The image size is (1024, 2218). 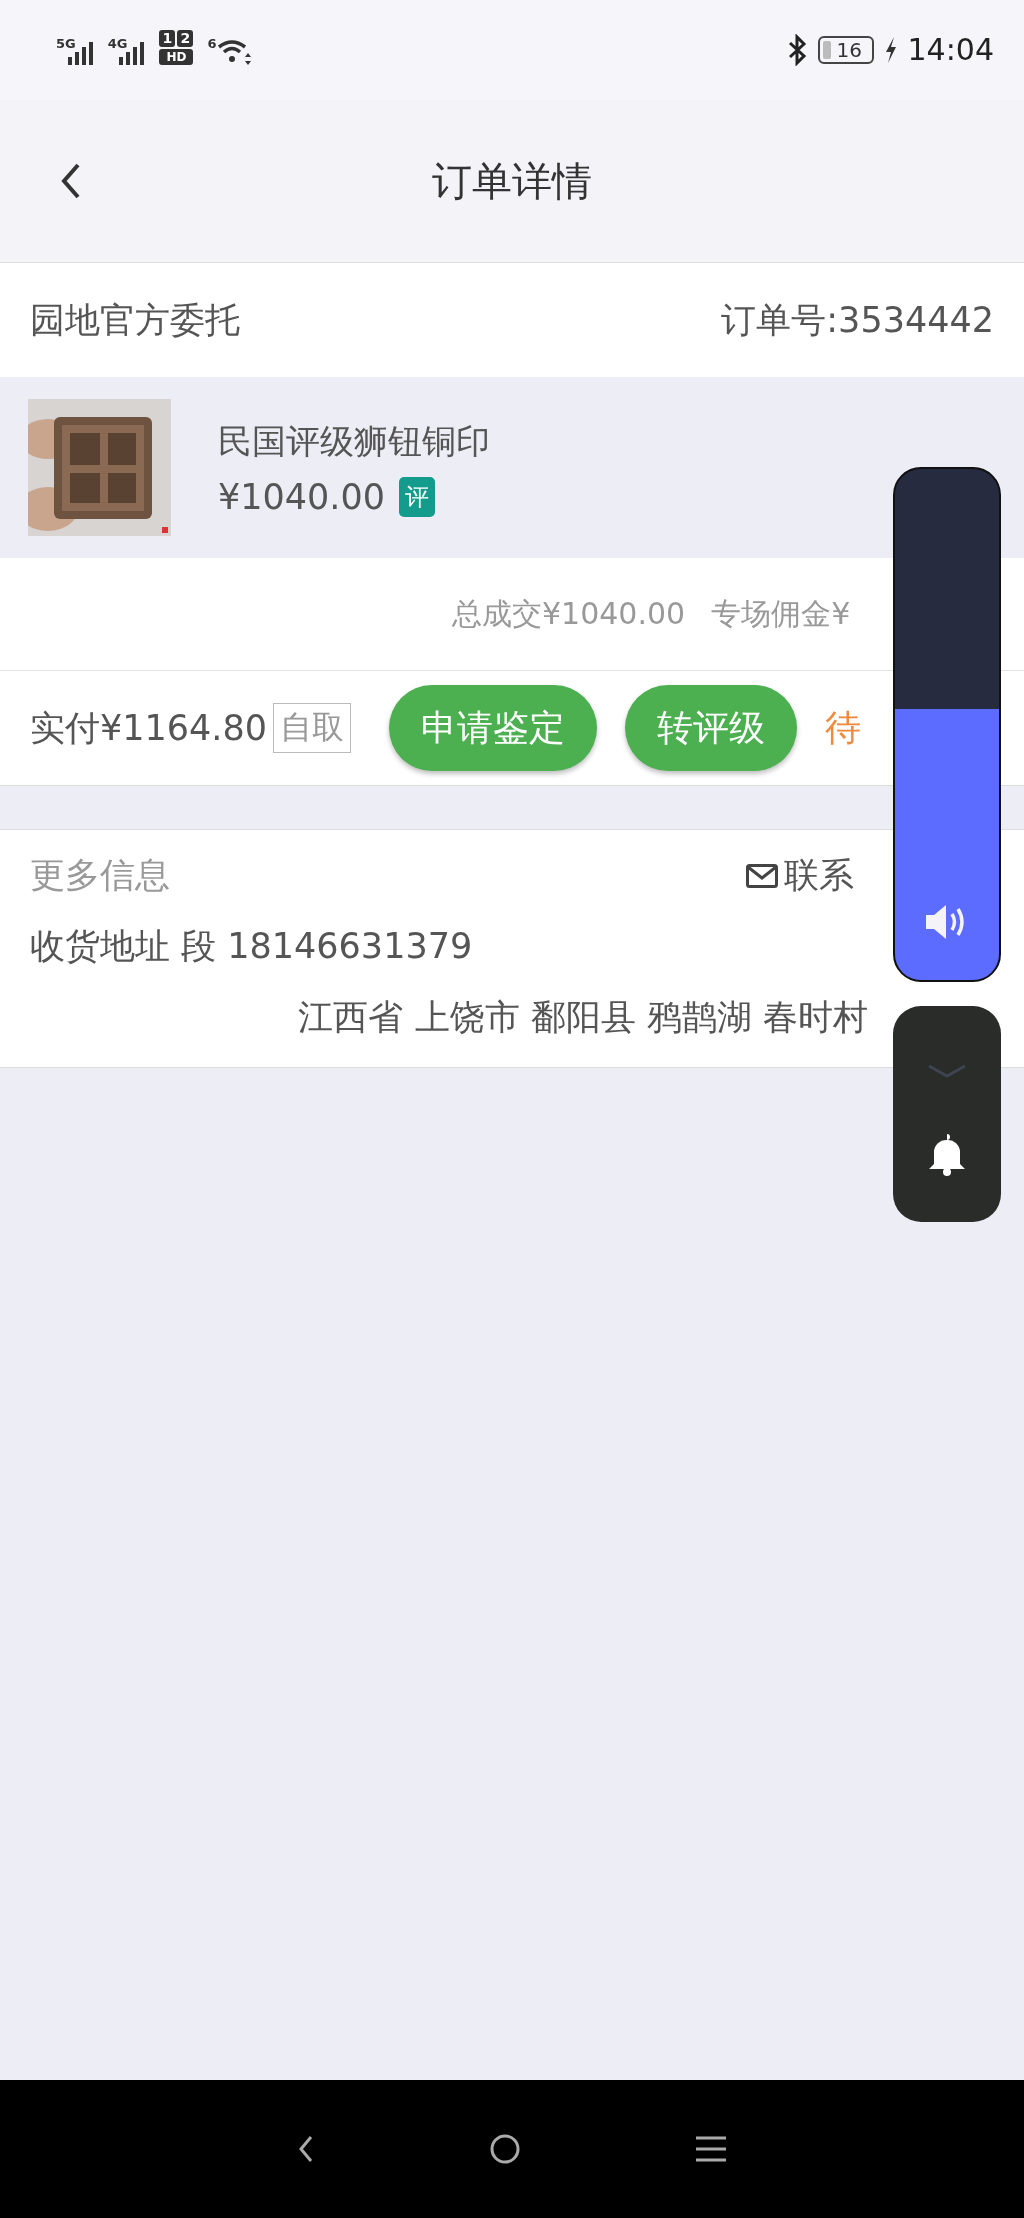 I want to click on sim-number: 1, so click(x=167, y=38).